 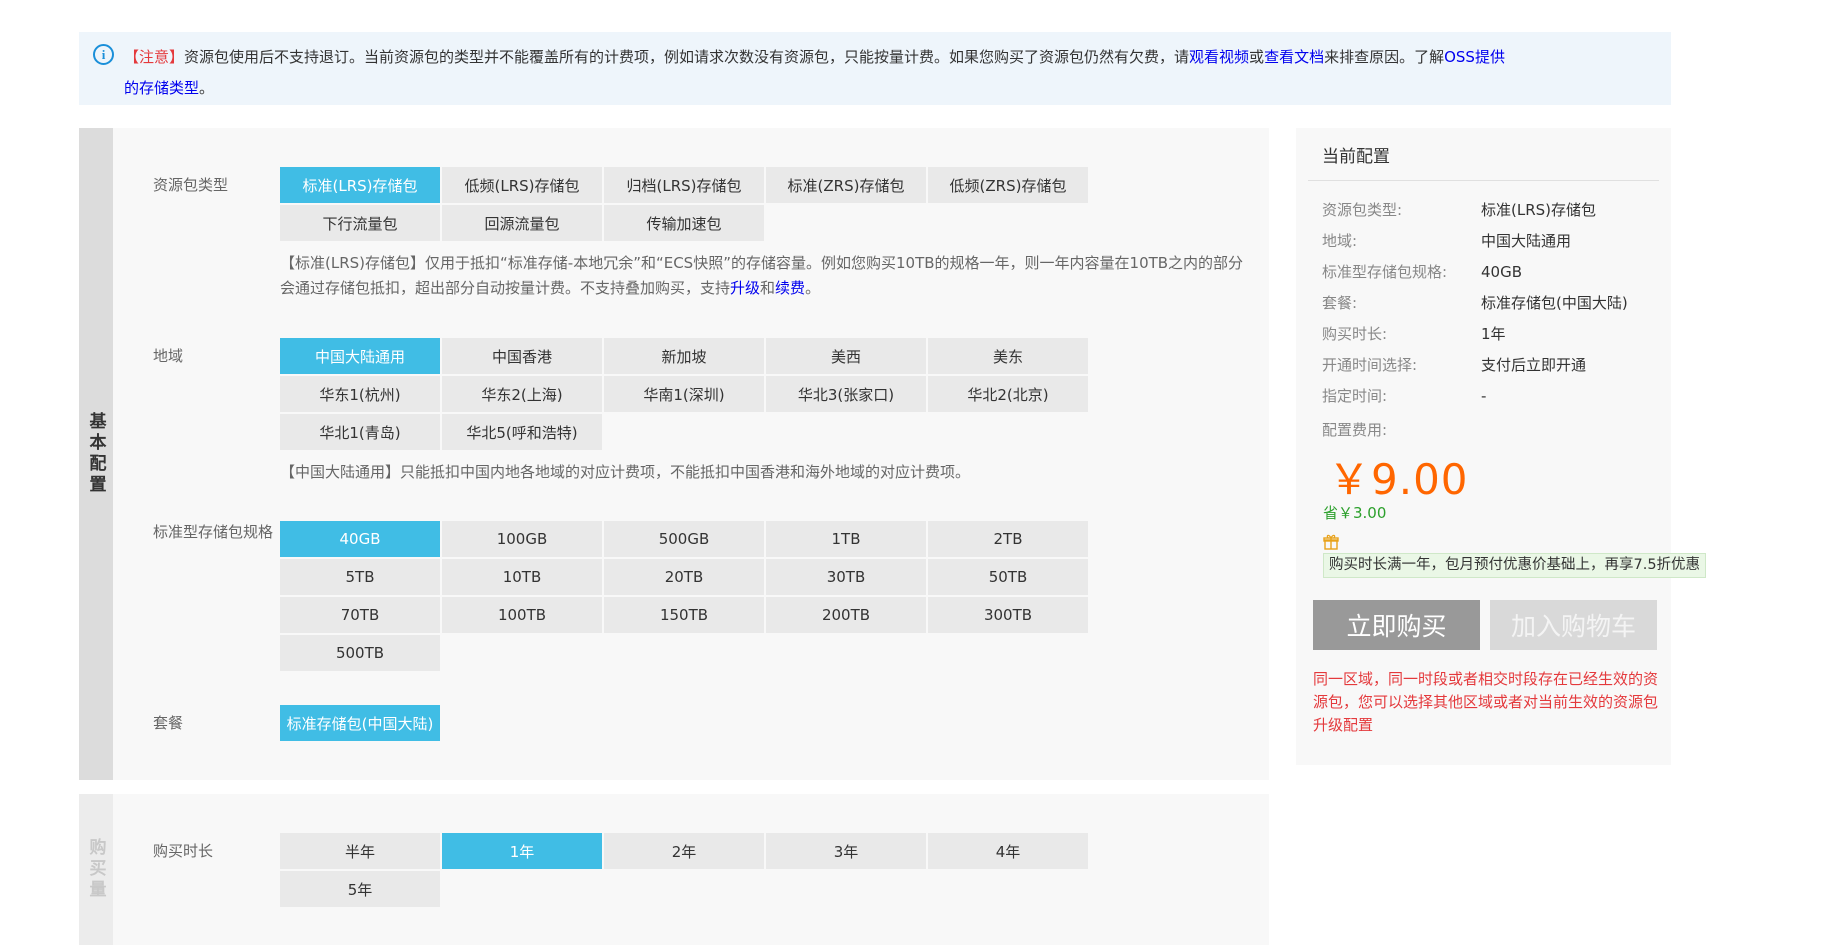 I want to click on summary-row: 标准型存储包规格: 40GB, so click(x=1492, y=272).